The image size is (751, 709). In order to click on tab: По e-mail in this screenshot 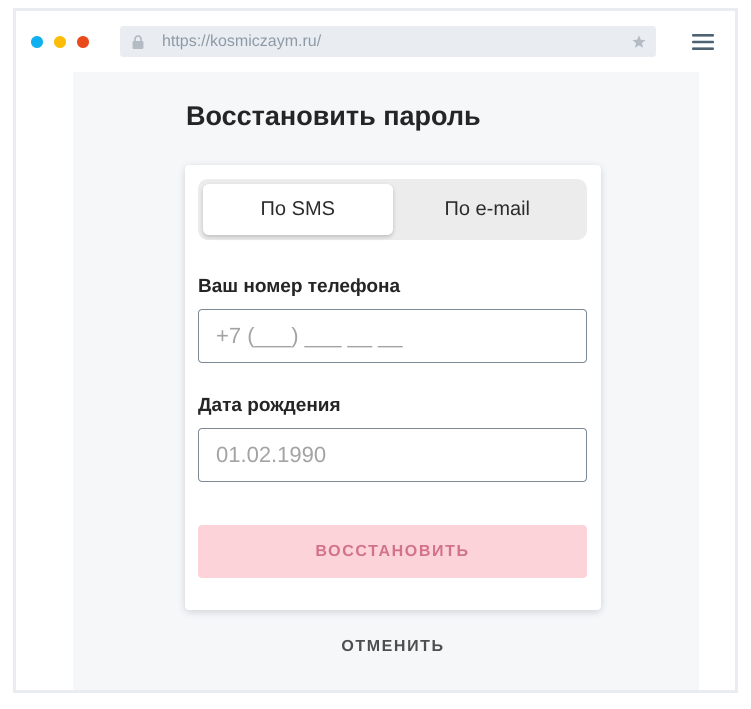, I will do `click(487, 209)`.